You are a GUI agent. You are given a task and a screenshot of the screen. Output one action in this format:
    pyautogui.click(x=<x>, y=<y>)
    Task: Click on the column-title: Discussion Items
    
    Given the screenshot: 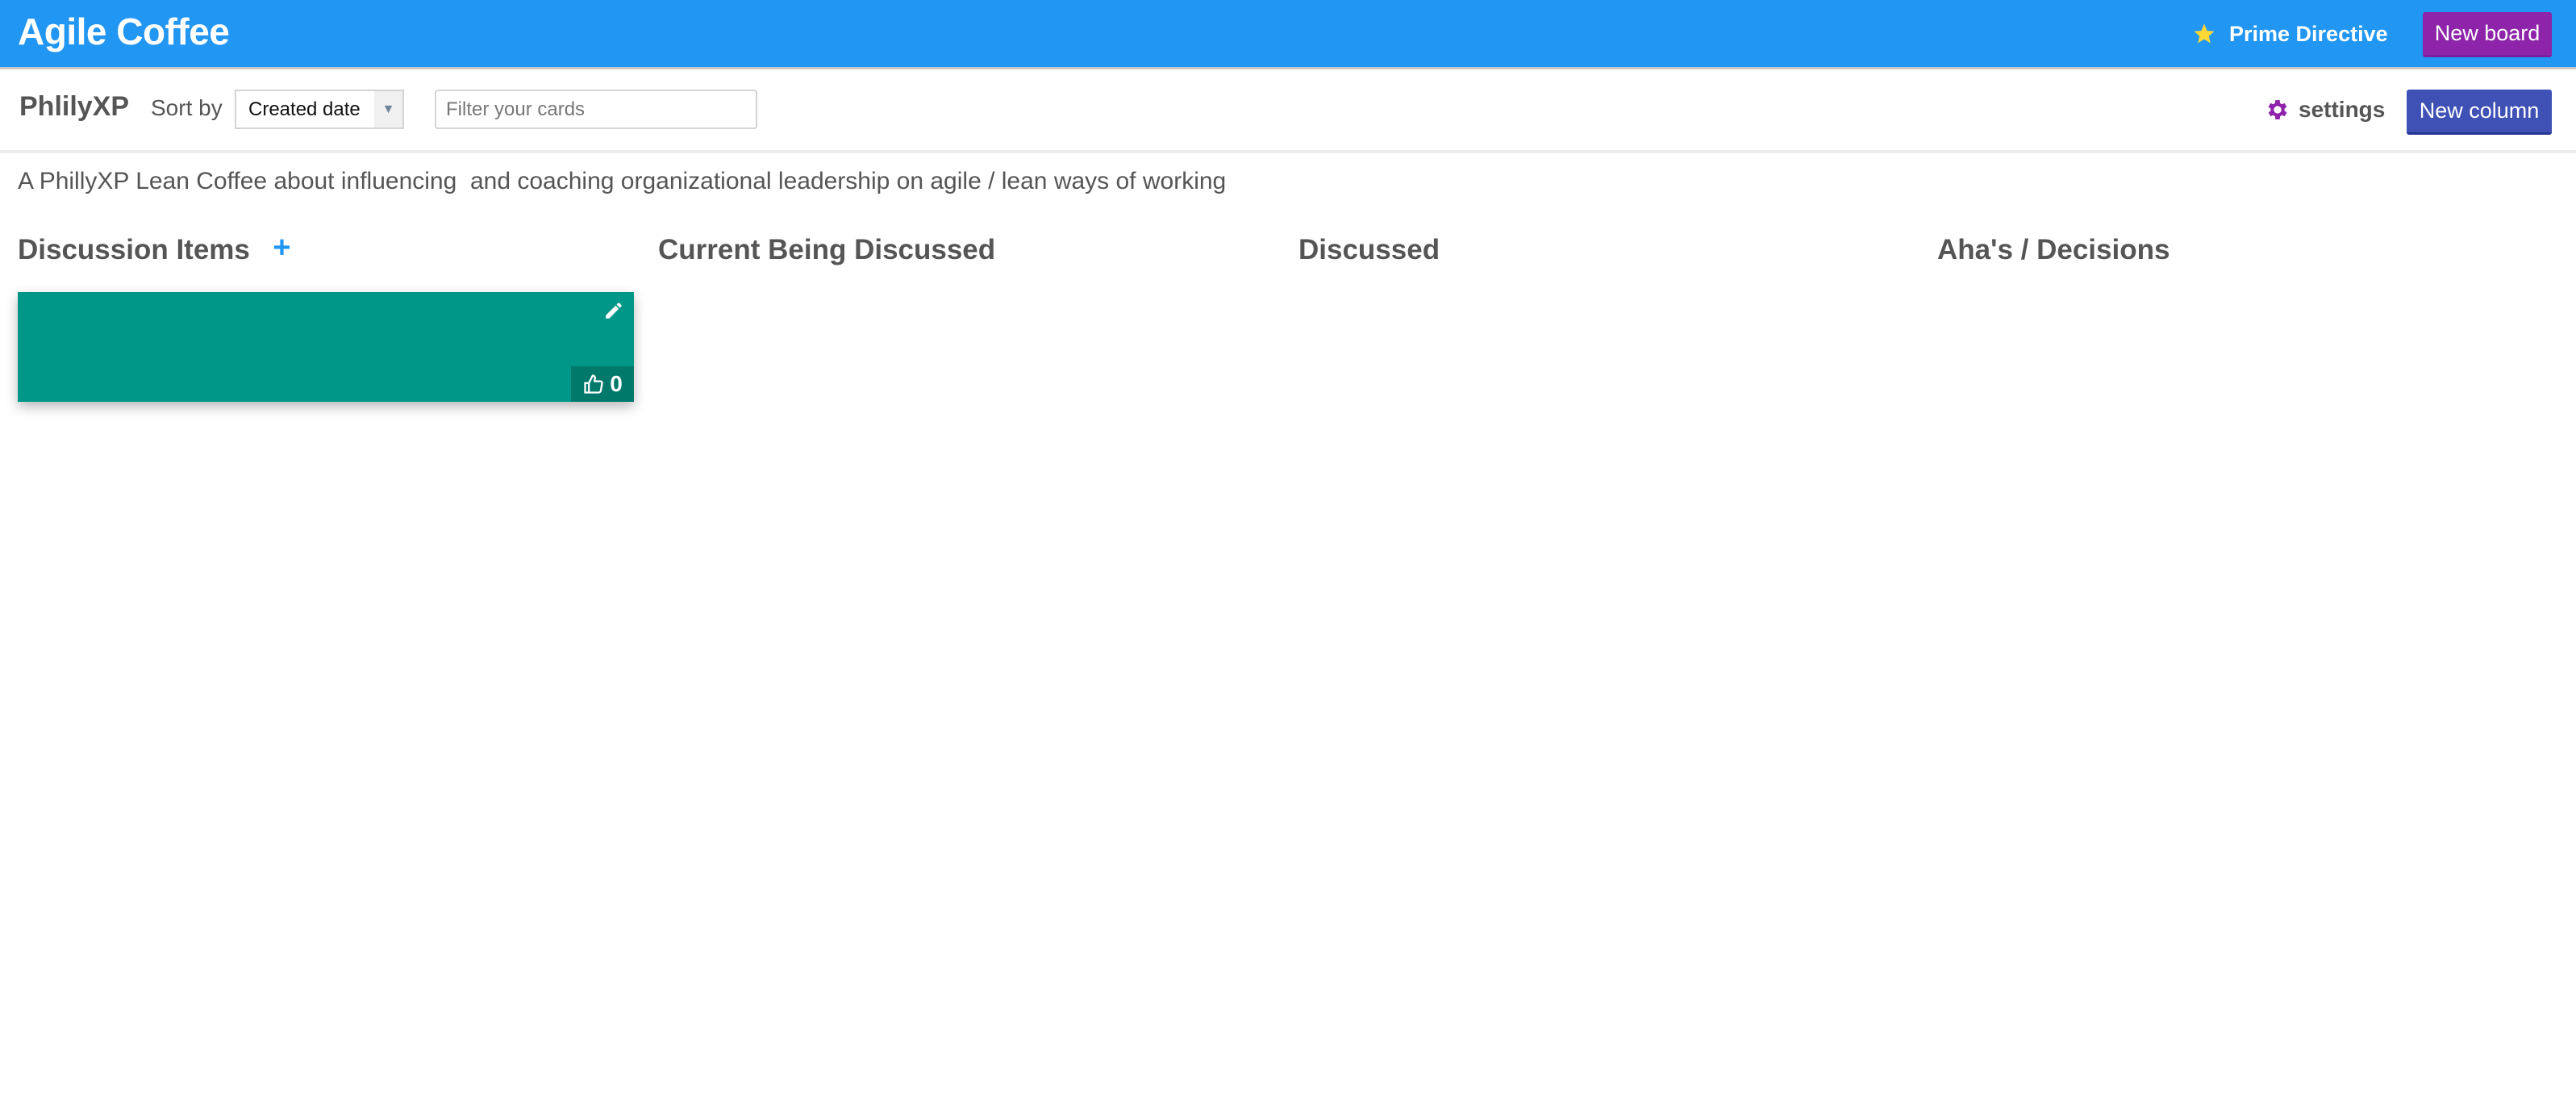 What is the action you would take?
    pyautogui.click(x=134, y=250)
    